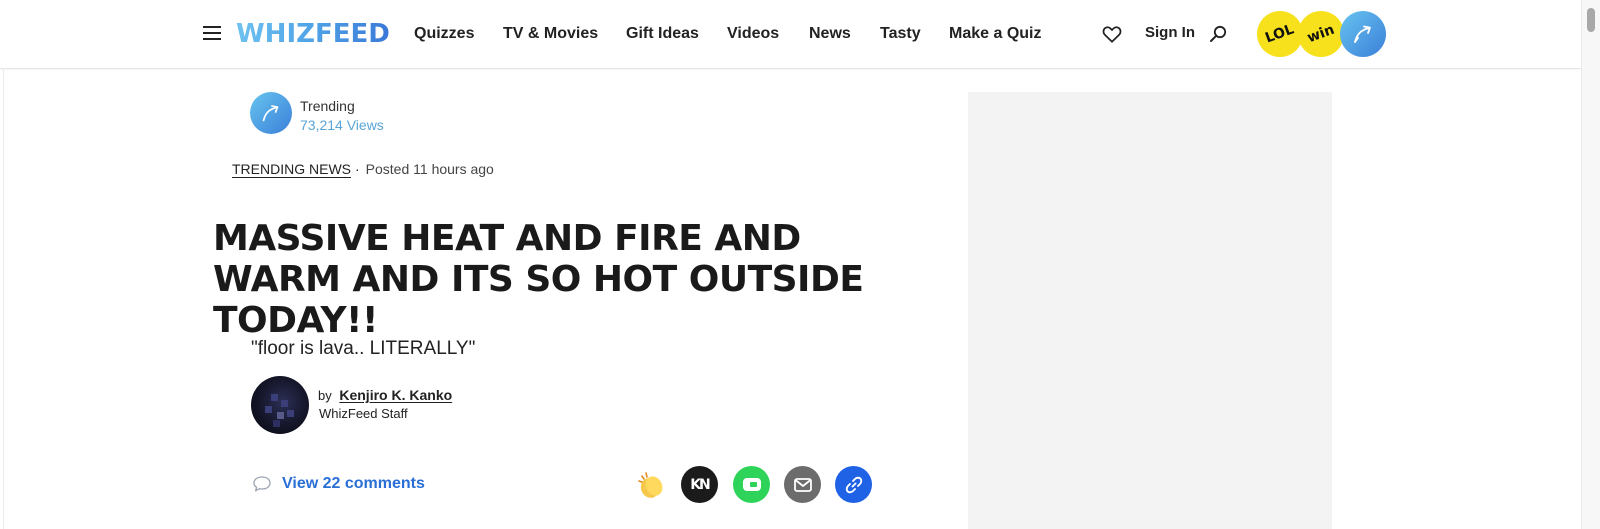 The height and width of the screenshot is (529, 1600). Describe the element at coordinates (550, 34) in the screenshot. I see `nav-link-tv-movies: TV & Movies` at that location.